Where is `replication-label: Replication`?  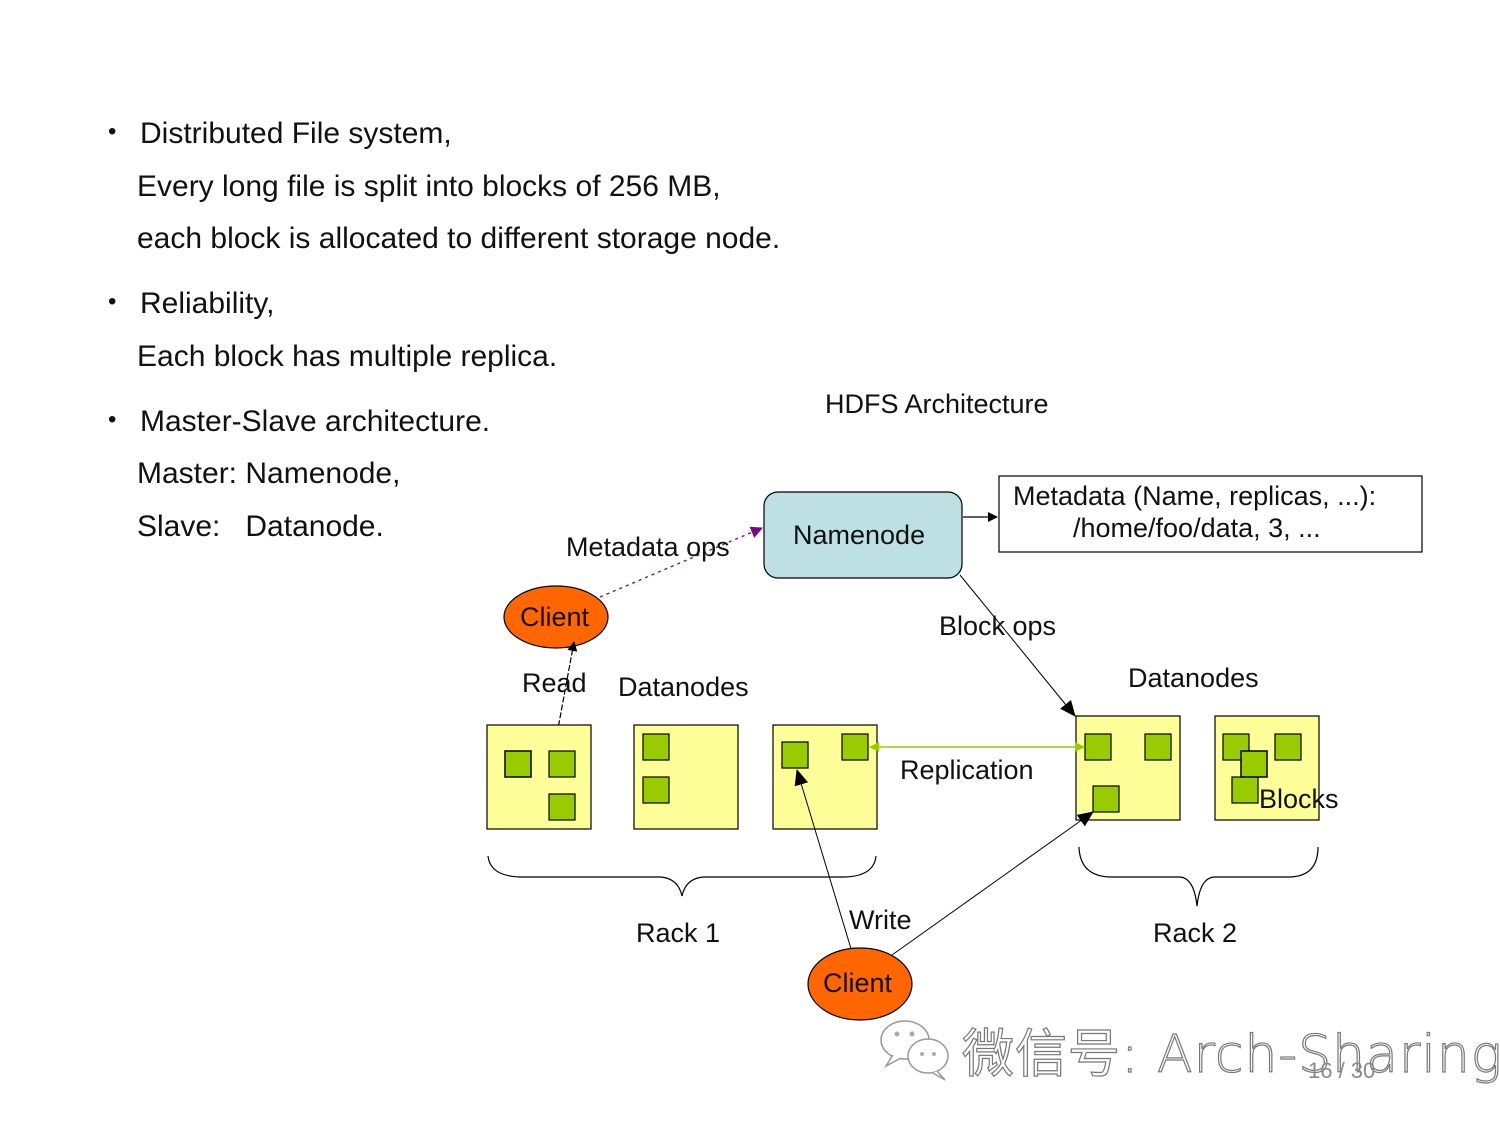 replication-label: Replication is located at coordinates (967, 770).